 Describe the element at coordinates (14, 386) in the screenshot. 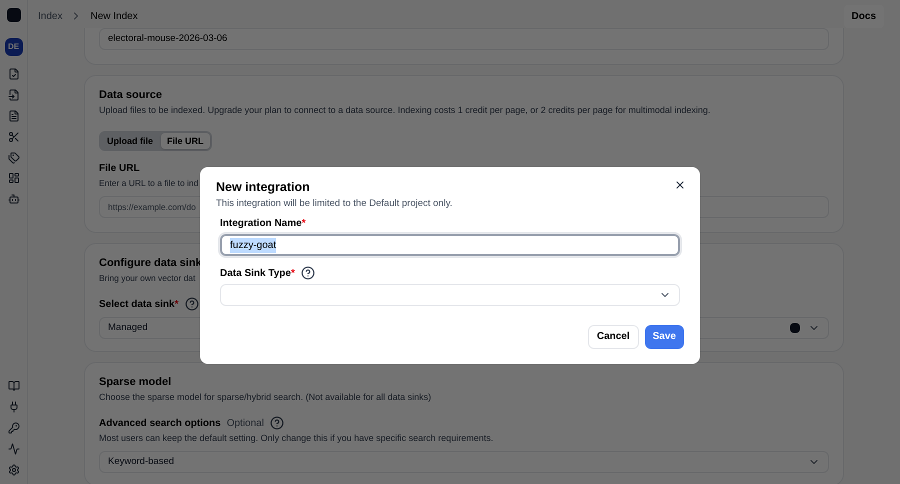

I see `book-icon` at that location.